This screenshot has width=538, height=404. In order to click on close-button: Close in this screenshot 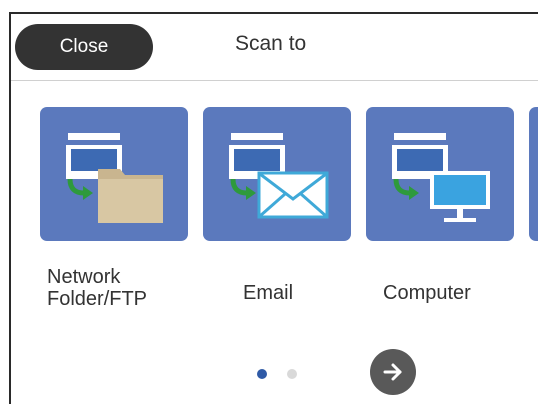, I will do `click(84, 47)`.